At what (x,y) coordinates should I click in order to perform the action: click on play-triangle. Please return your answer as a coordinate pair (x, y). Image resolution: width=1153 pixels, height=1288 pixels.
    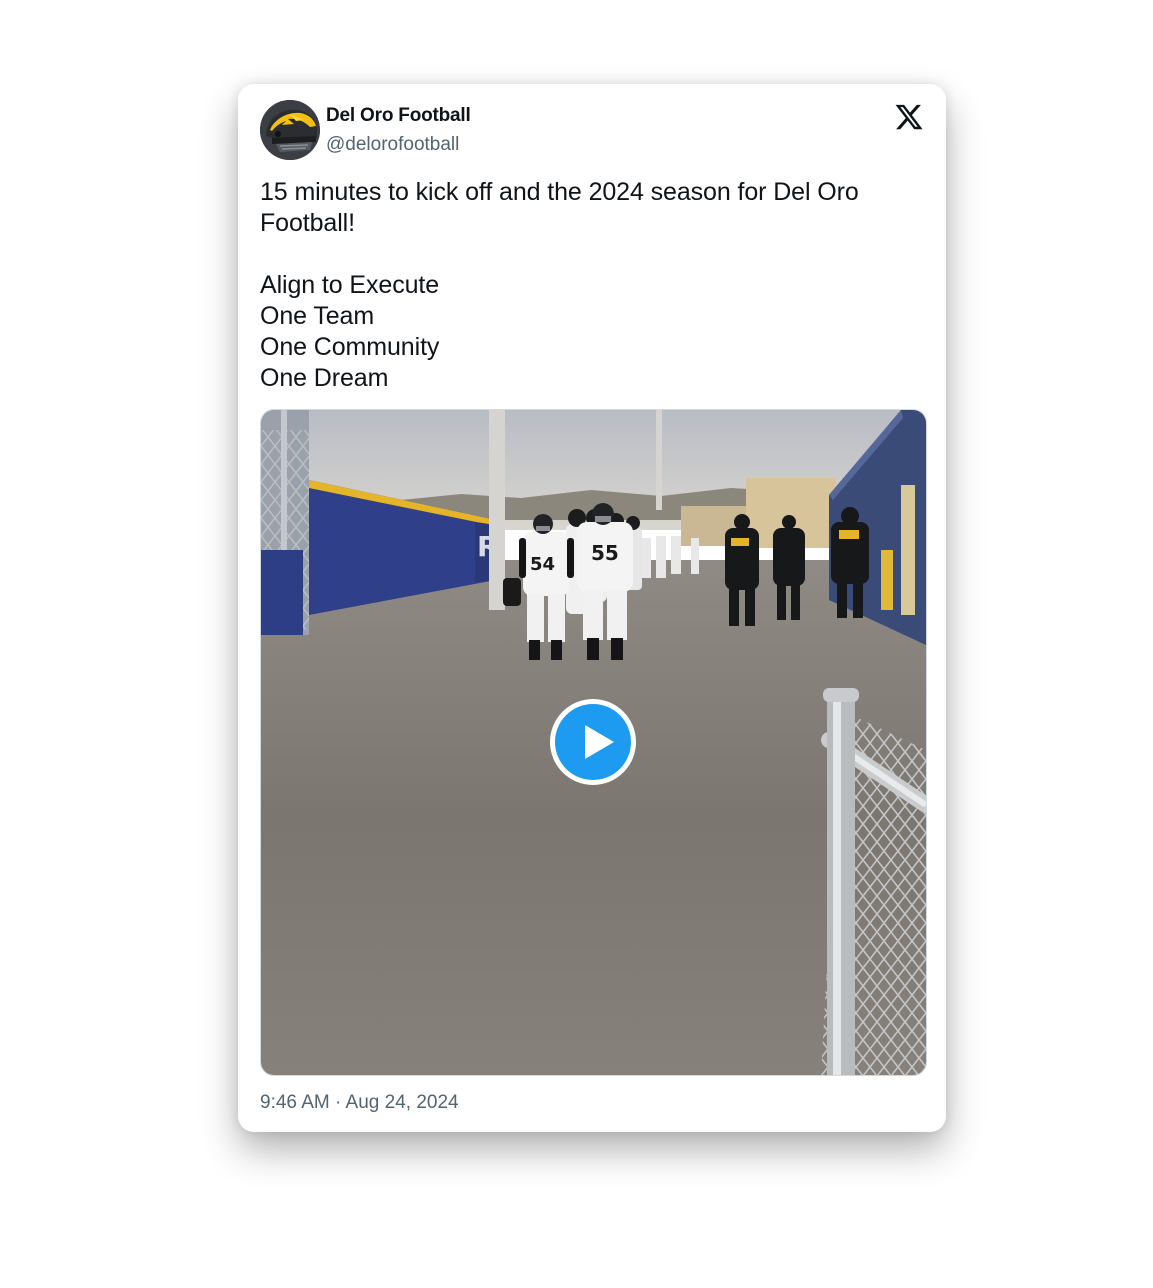
    Looking at the image, I should click on (599, 742).